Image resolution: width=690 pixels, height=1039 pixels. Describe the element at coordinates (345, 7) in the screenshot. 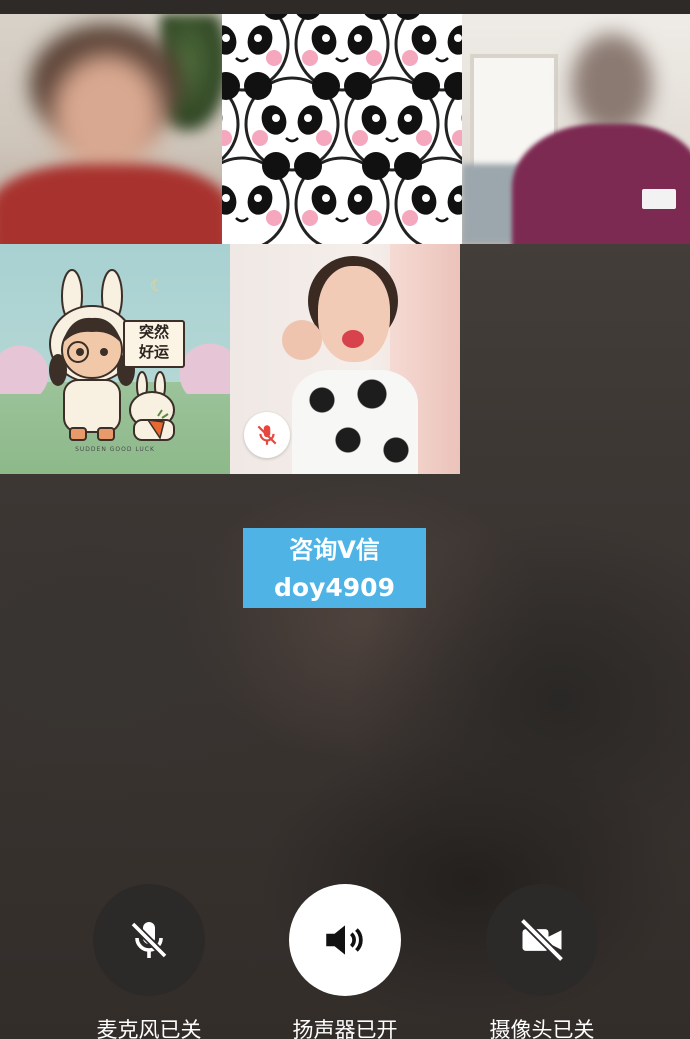

I see `status-bar-area` at that location.